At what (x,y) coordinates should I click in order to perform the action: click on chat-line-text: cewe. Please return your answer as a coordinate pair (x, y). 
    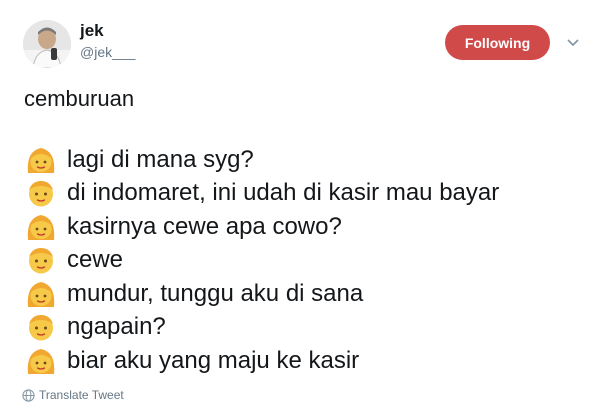
    Looking at the image, I should click on (95, 260).